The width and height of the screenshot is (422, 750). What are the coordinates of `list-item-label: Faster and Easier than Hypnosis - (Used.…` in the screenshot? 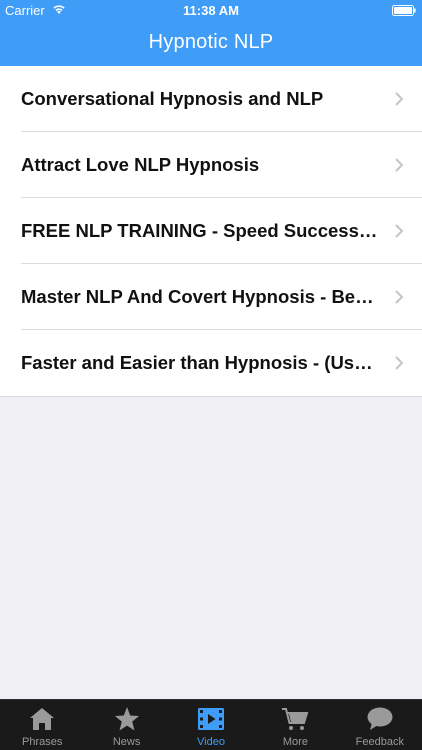 It's located at (201, 362).